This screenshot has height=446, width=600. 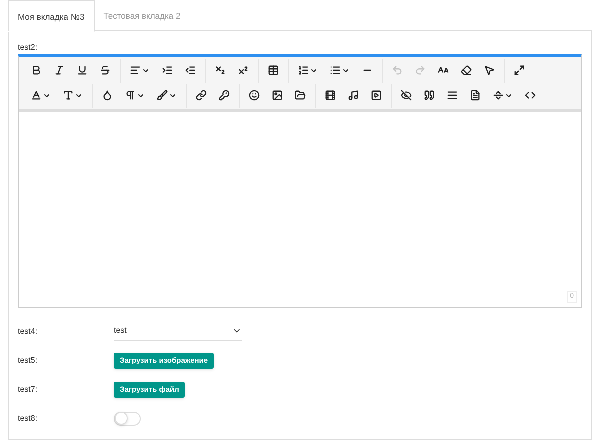 I want to click on toggle-knob, so click(x=121, y=418).